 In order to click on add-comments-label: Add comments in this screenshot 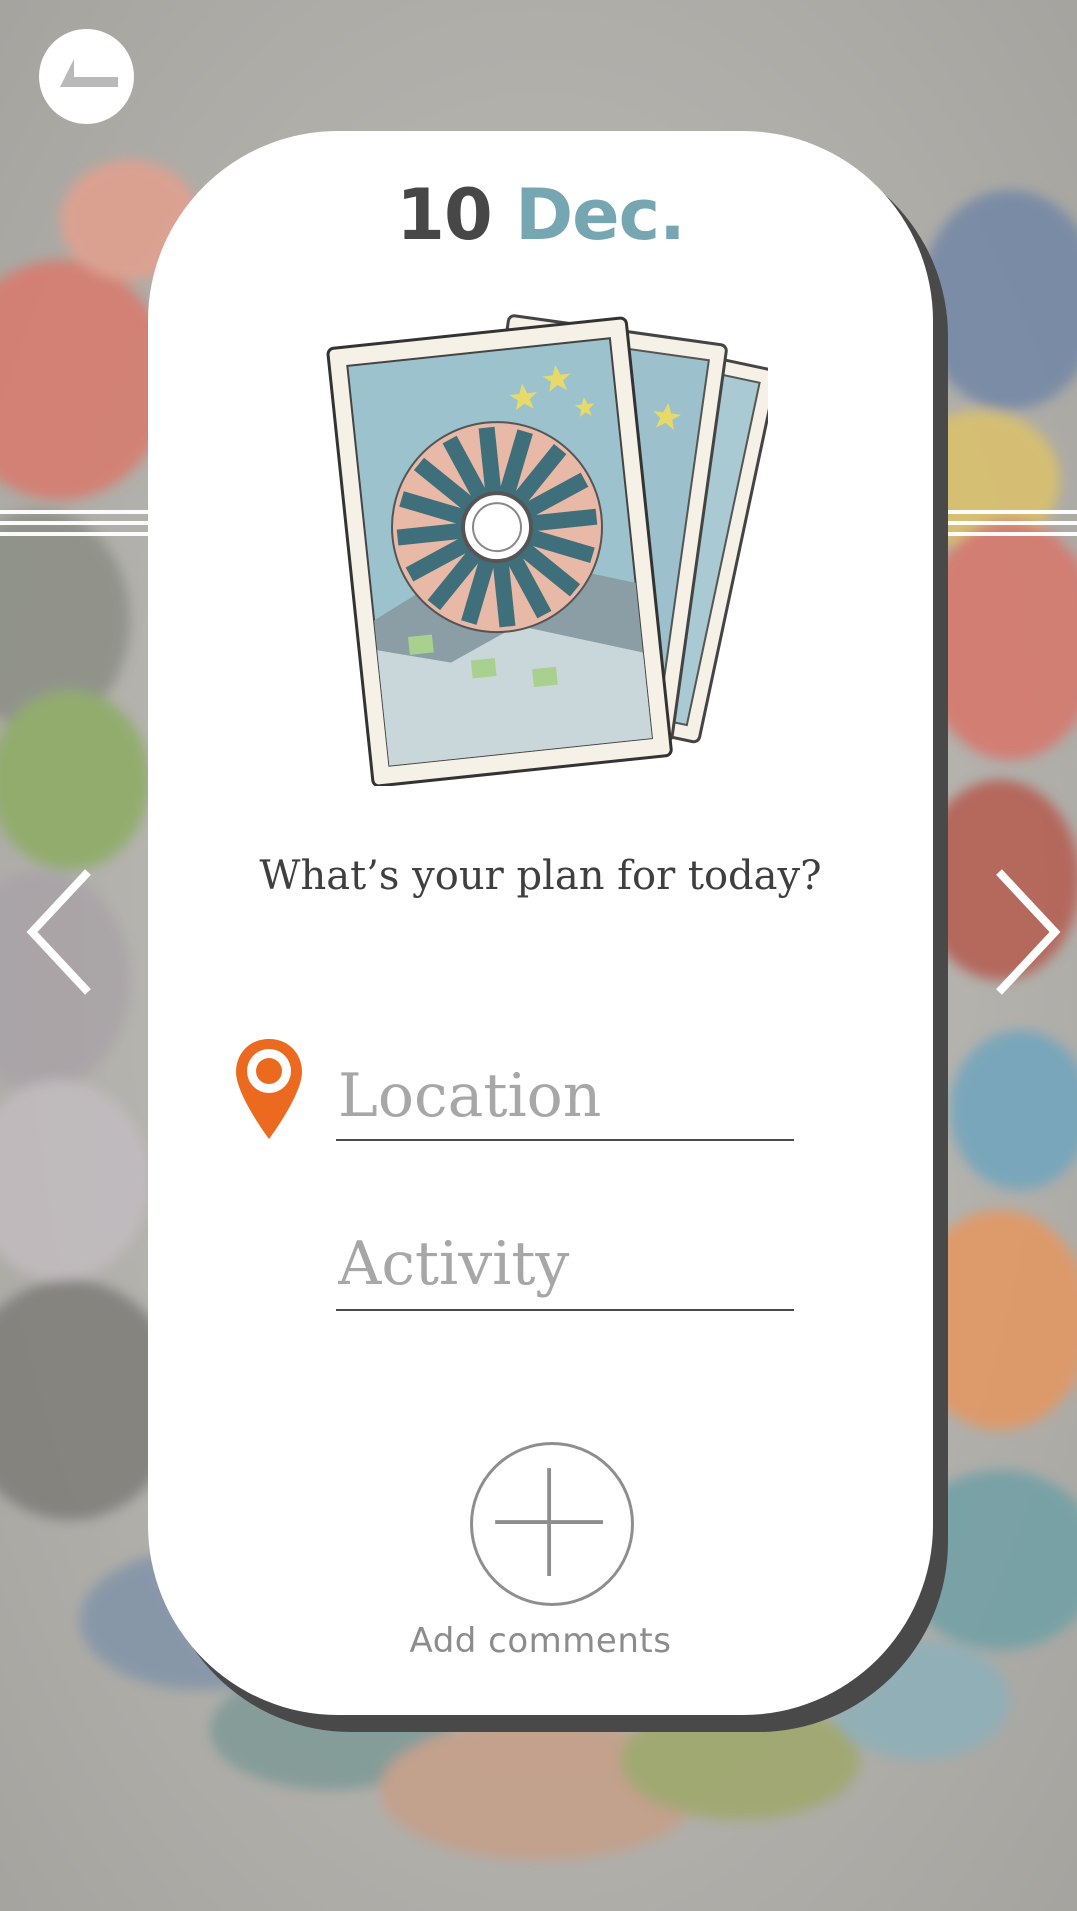, I will do `click(540, 1641)`.